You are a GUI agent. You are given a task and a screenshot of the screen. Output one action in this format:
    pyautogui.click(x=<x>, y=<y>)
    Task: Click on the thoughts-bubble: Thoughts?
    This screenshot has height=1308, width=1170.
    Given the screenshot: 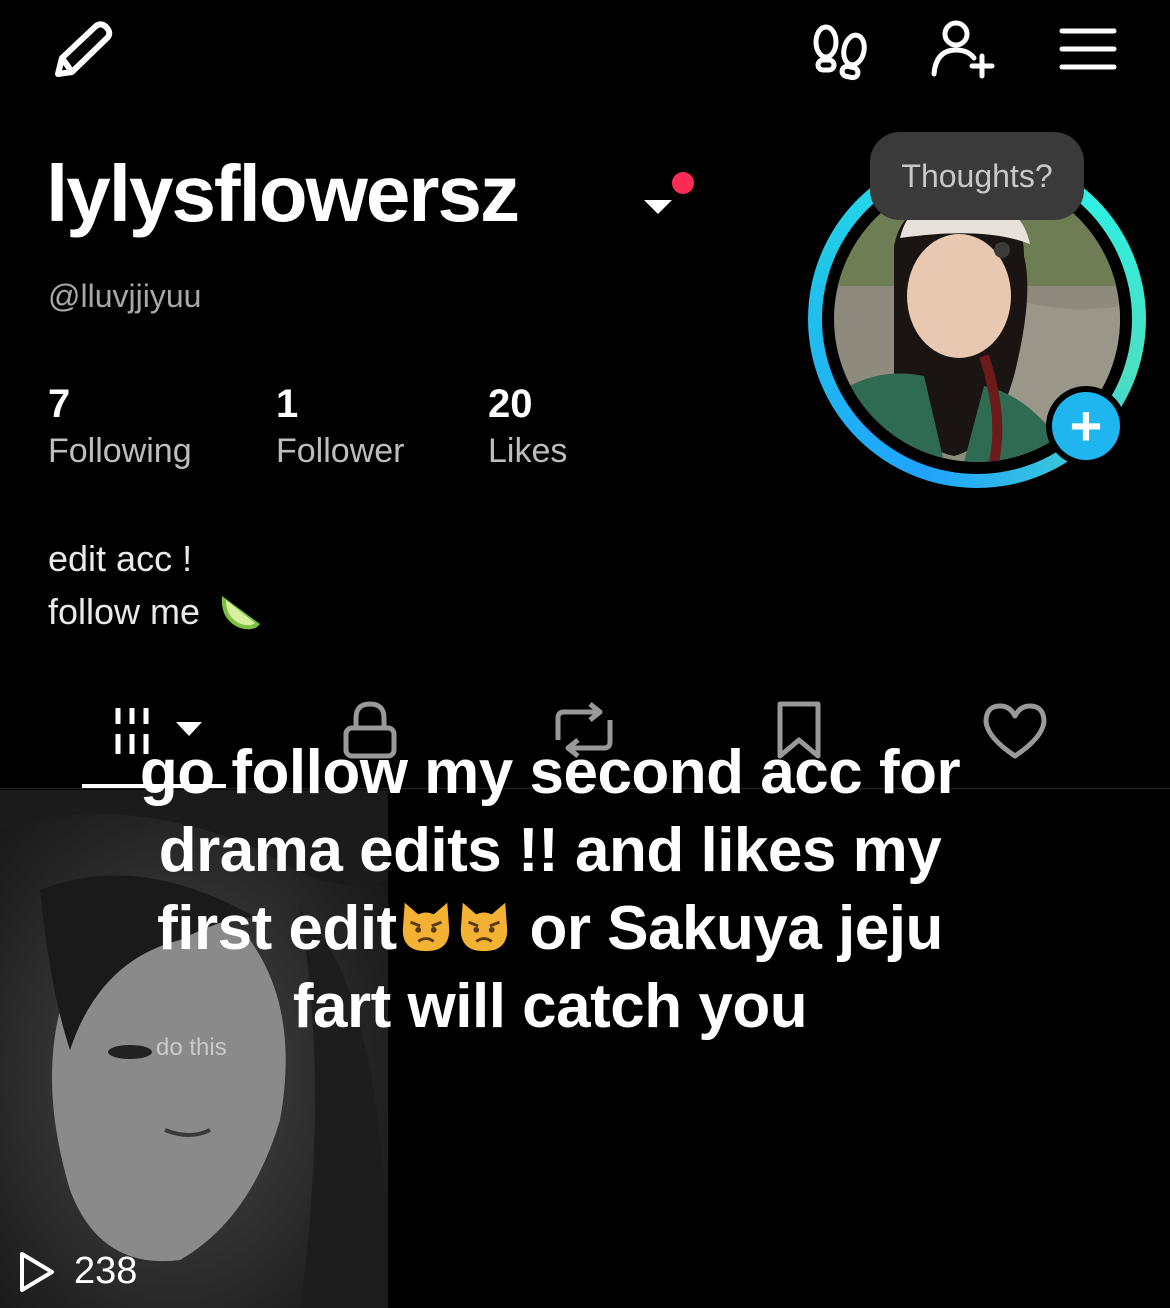 What is the action you would take?
    pyautogui.click(x=977, y=176)
    